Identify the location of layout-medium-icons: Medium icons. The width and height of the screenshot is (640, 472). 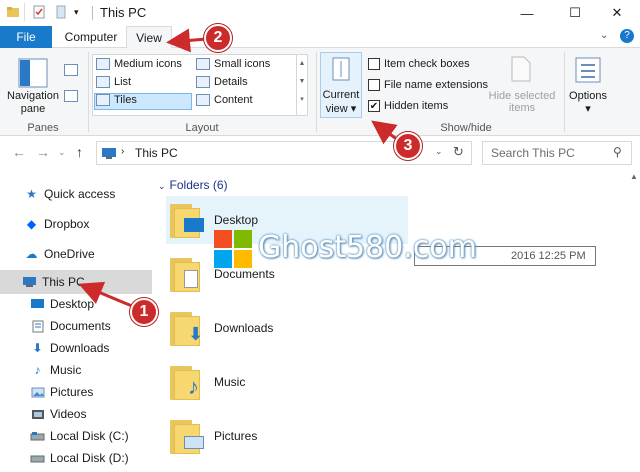
(139, 64).